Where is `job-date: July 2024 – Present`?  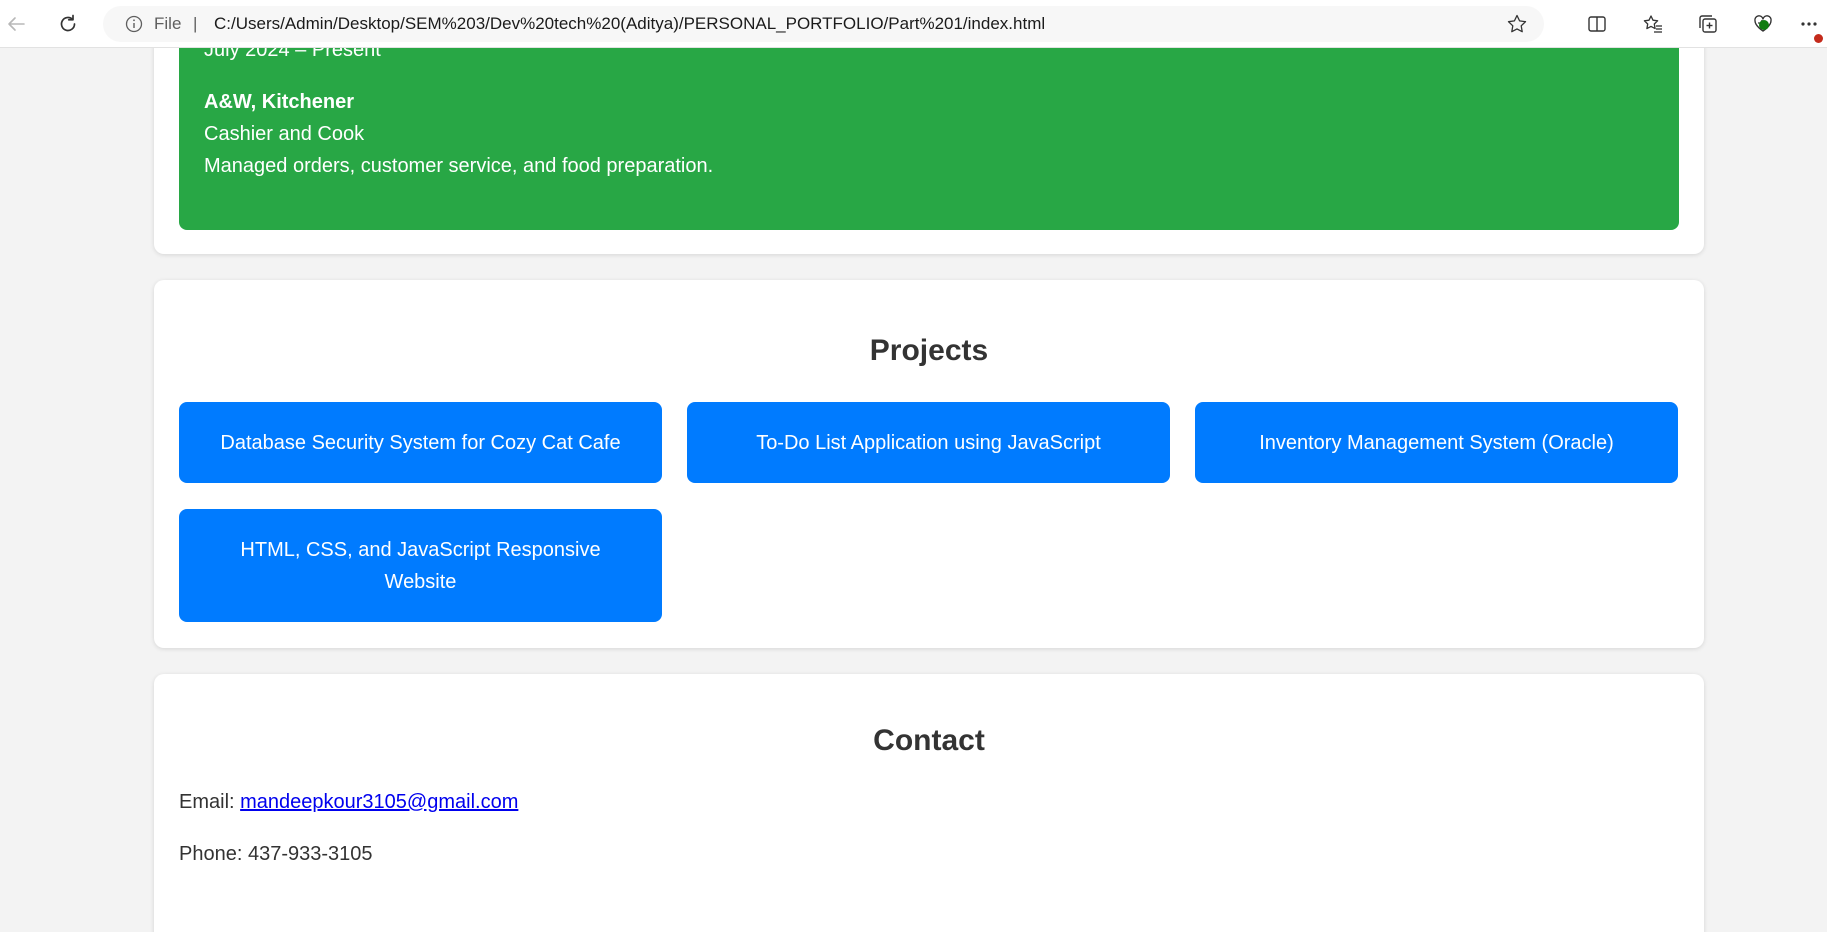
job-date: July 2024 – Present is located at coordinates (292, 54).